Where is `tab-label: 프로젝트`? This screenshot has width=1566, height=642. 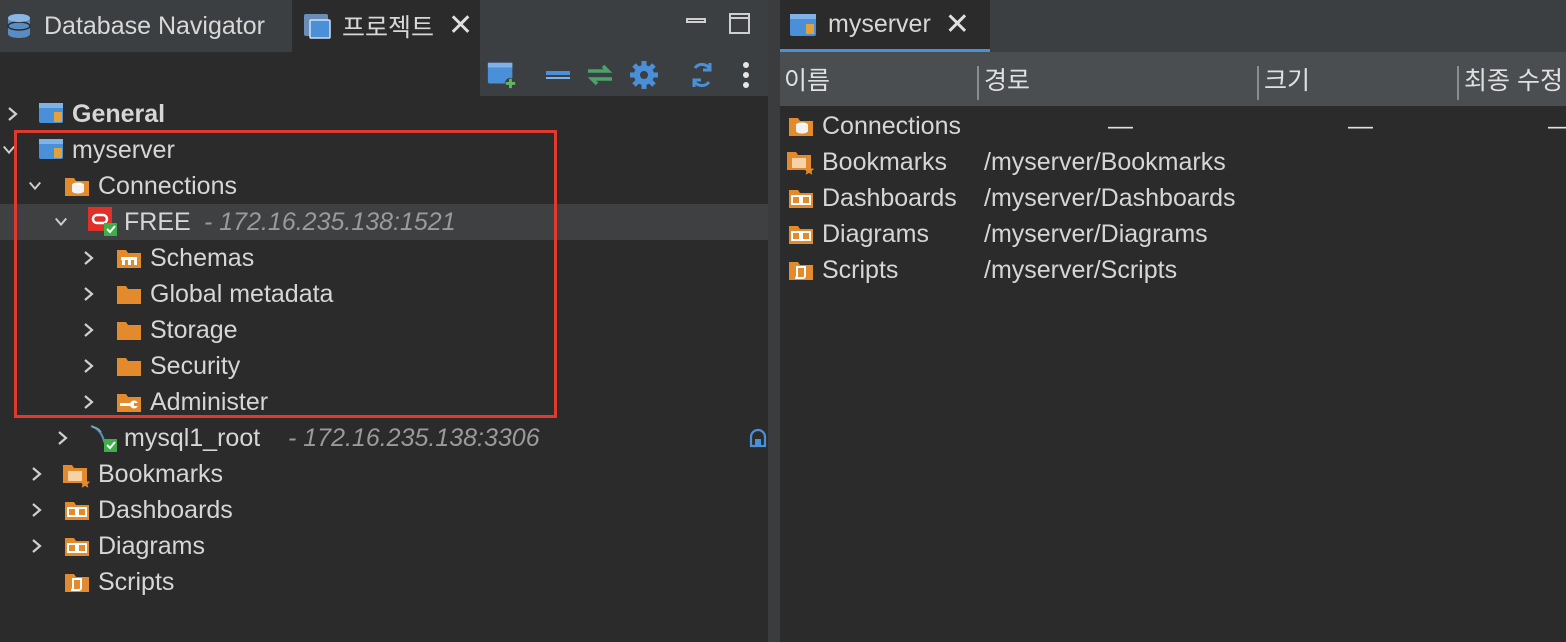
tab-label: 프로젝트 is located at coordinates (388, 28).